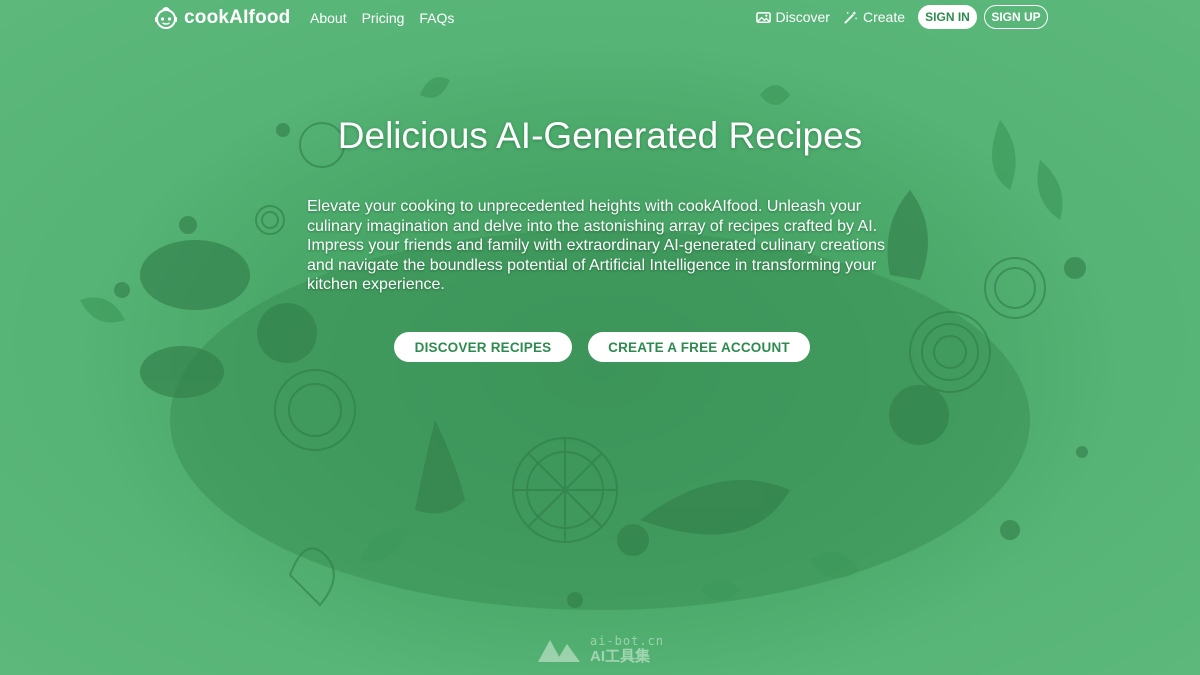 This screenshot has width=1200, height=675. Describe the element at coordinates (559, 651) in the screenshot. I see `watermark-logo-icon` at that location.